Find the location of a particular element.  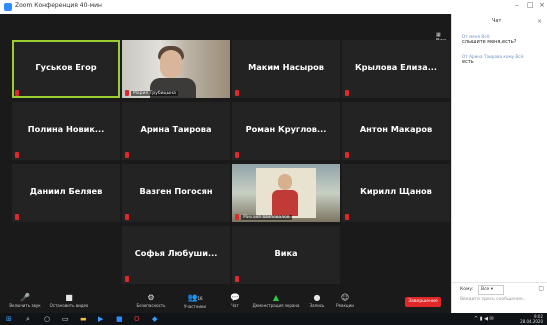

participant-name: Арина Таирова is located at coordinates (176, 129).